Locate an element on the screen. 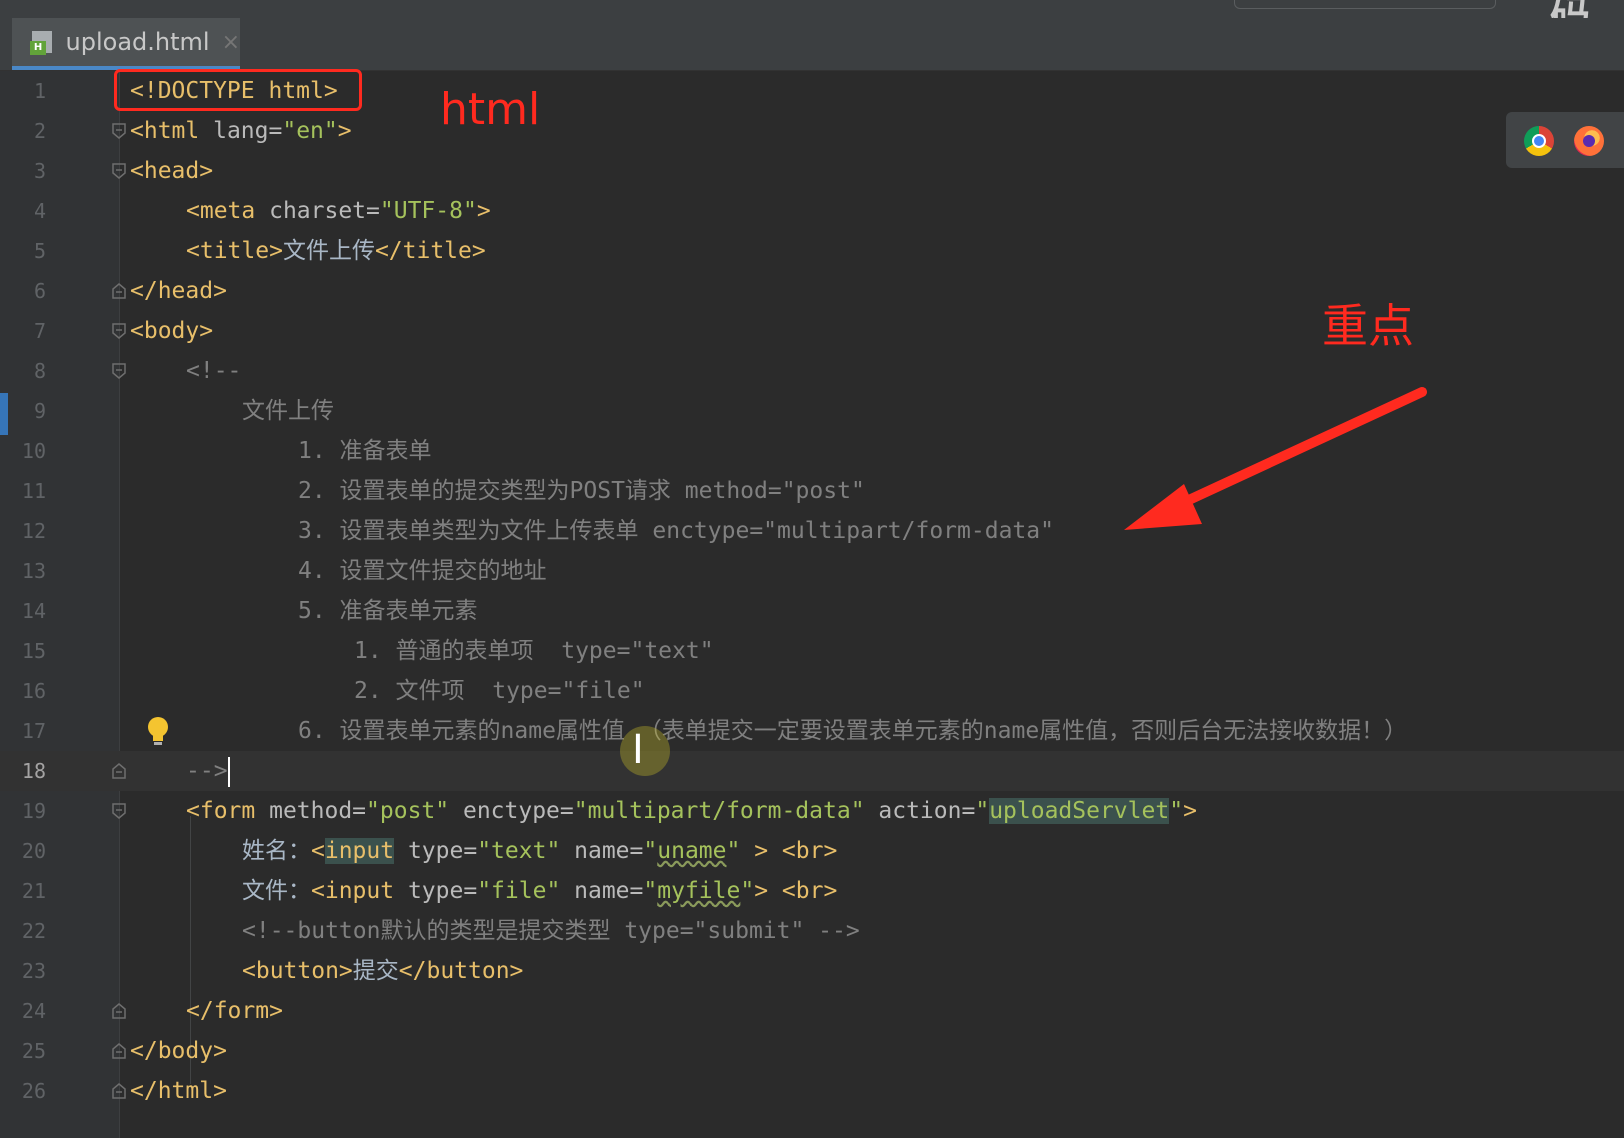 This screenshot has height=1138, width=1624. line-number: 19 is located at coordinates (33, 811).